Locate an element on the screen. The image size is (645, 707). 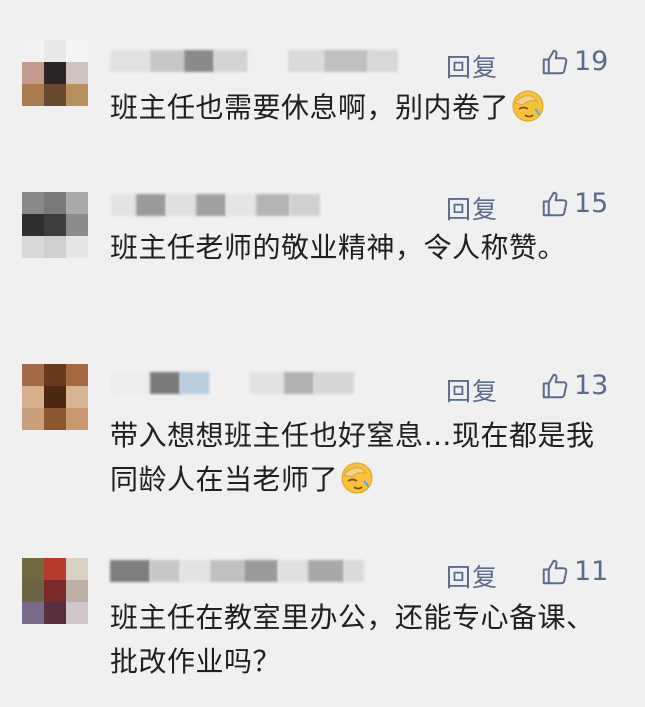
like-button: 15 is located at coordinates (574, 203).